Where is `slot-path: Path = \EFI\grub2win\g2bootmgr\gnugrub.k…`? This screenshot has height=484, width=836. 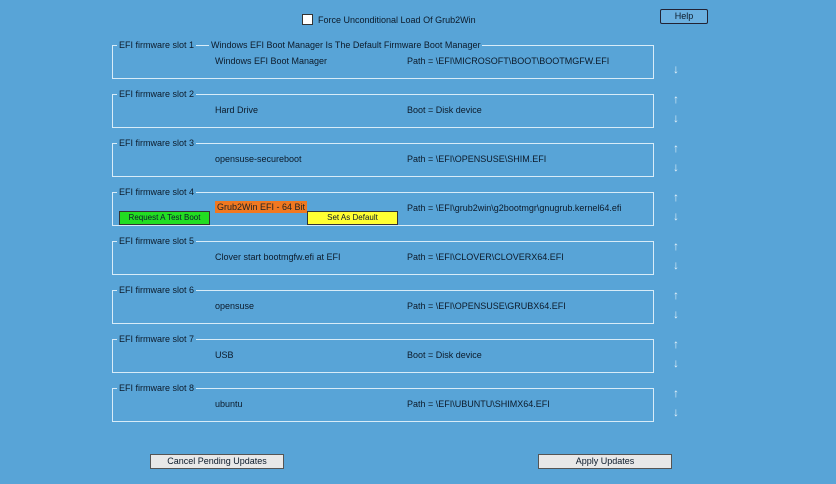
slot-path: Path = \EFI\grub2win\g2bootmgr\gnugrub.k… is located at coordinates (514, 208).